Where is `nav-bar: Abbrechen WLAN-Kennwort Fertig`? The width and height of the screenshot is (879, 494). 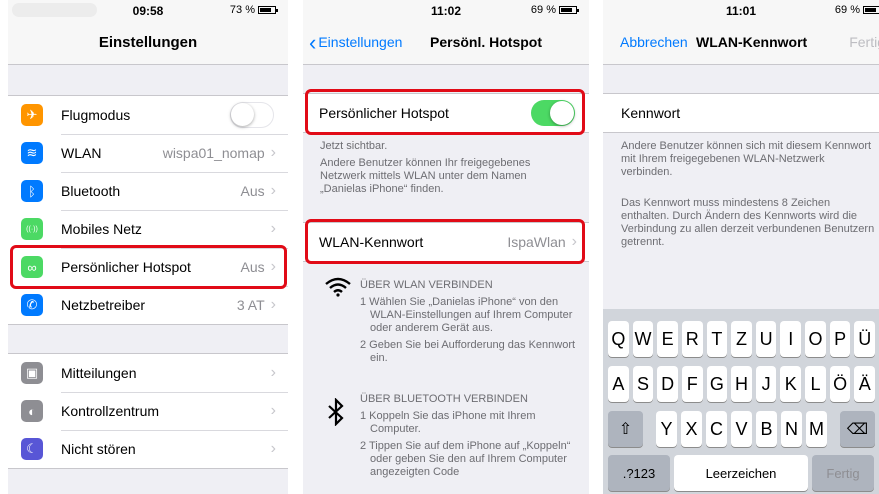
nav-bar: Abbrechen WLAN-Kennwort Fertig is located at coordinates (741, 42).